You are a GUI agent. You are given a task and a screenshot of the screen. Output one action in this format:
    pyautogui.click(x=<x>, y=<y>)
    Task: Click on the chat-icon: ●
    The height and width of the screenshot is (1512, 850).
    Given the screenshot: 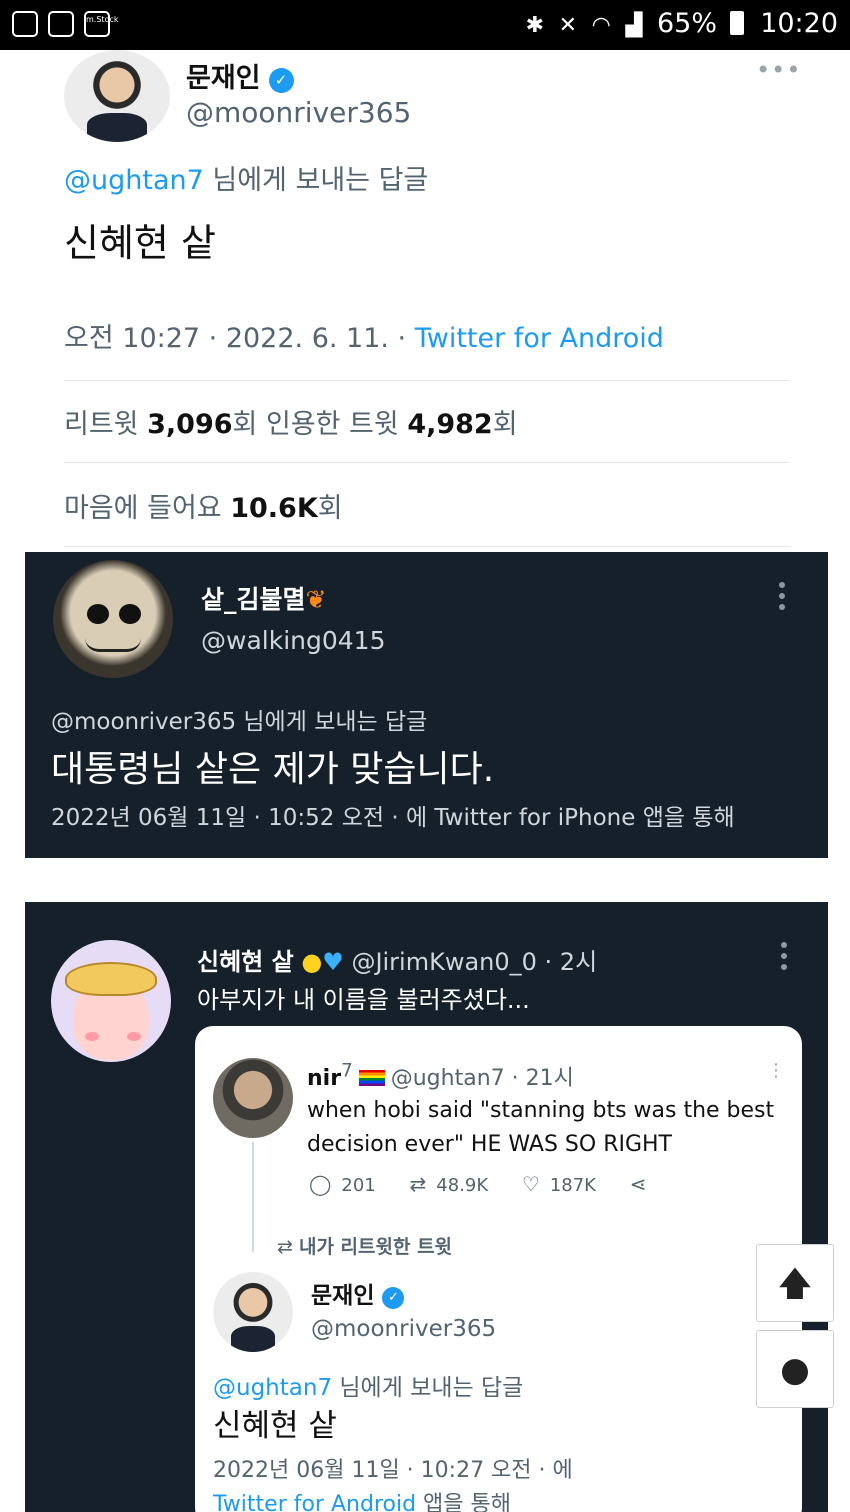 What is the action you would take?
    pyautogui.click(x=795, y=1370)
    